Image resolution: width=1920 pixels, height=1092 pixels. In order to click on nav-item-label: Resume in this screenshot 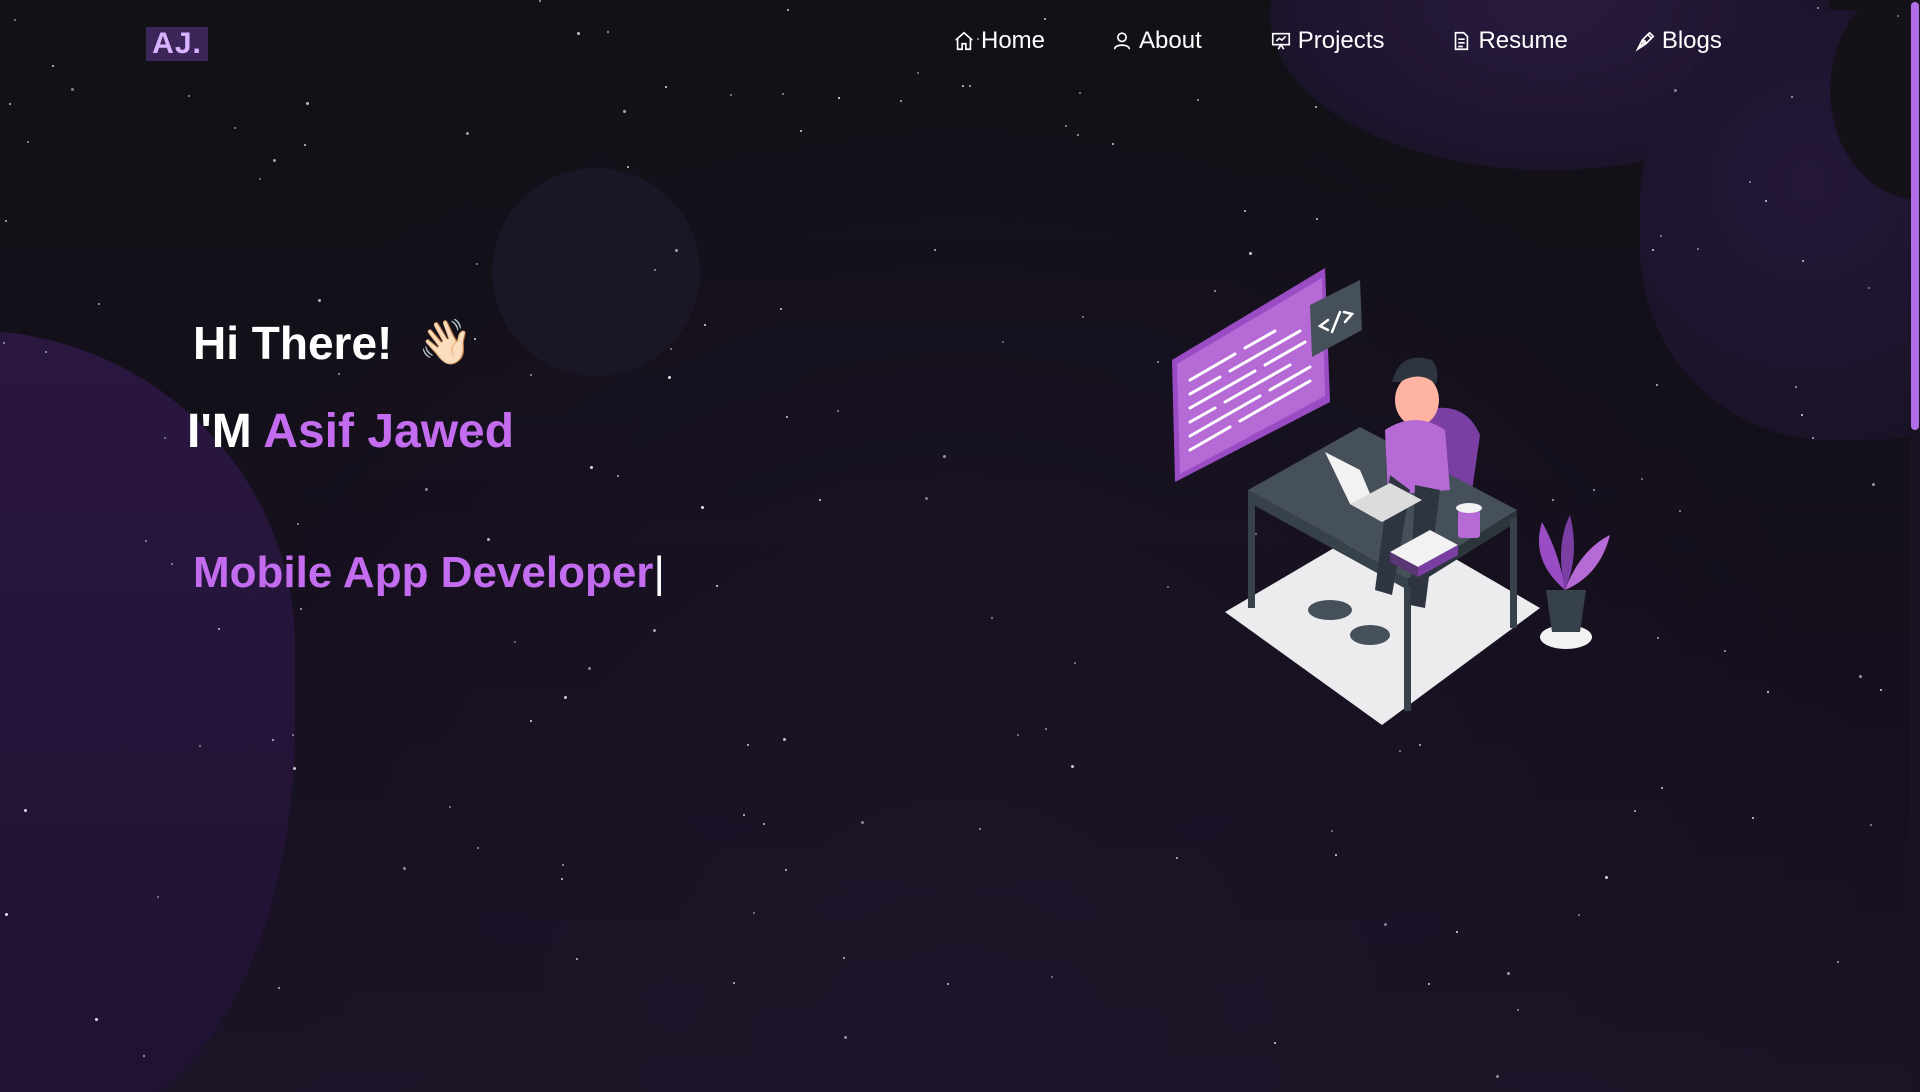, I will do `click(1523, 40)`.